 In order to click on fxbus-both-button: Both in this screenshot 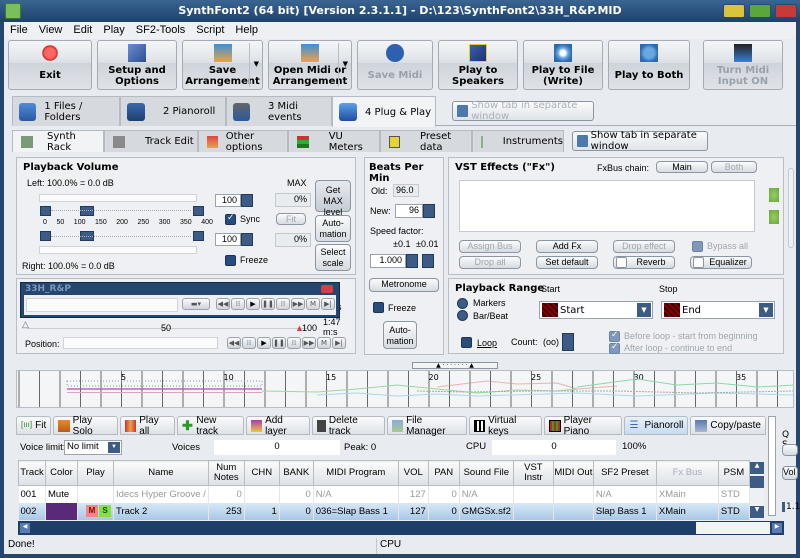, I will do `click(734, 167)`.